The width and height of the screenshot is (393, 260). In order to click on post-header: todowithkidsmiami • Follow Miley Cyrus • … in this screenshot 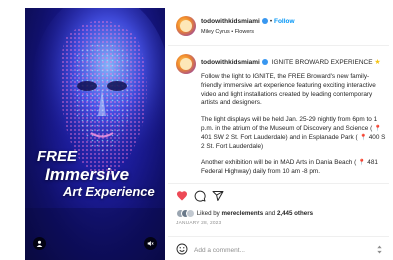, I will do `click(278, 27)`.